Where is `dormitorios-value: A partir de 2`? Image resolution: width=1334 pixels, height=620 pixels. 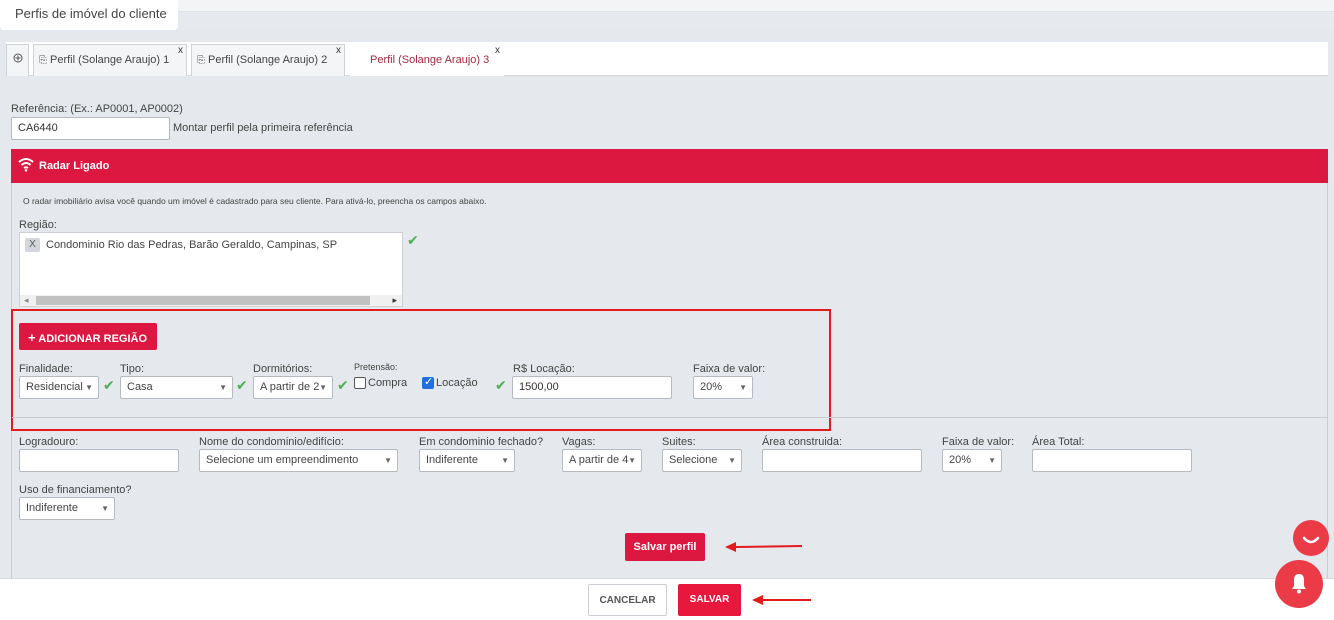 dormitorios-value: A partir de 2 is located at coordinates (290, 387).